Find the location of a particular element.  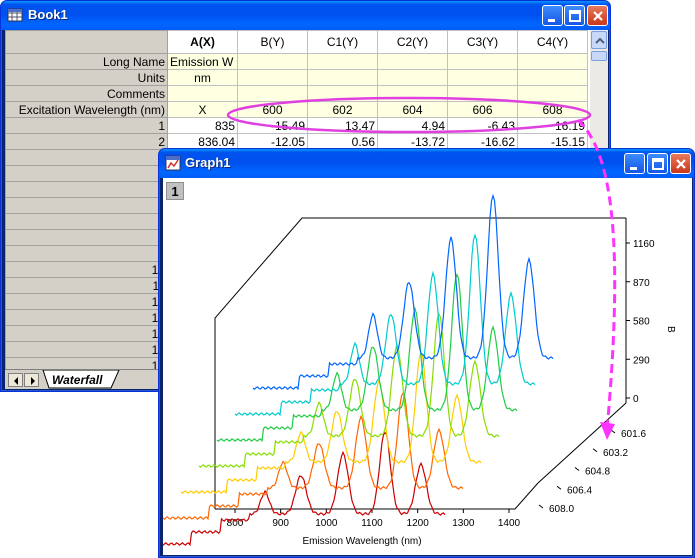

column-header-label: C1(Y) is located at coordinates (342, 42).